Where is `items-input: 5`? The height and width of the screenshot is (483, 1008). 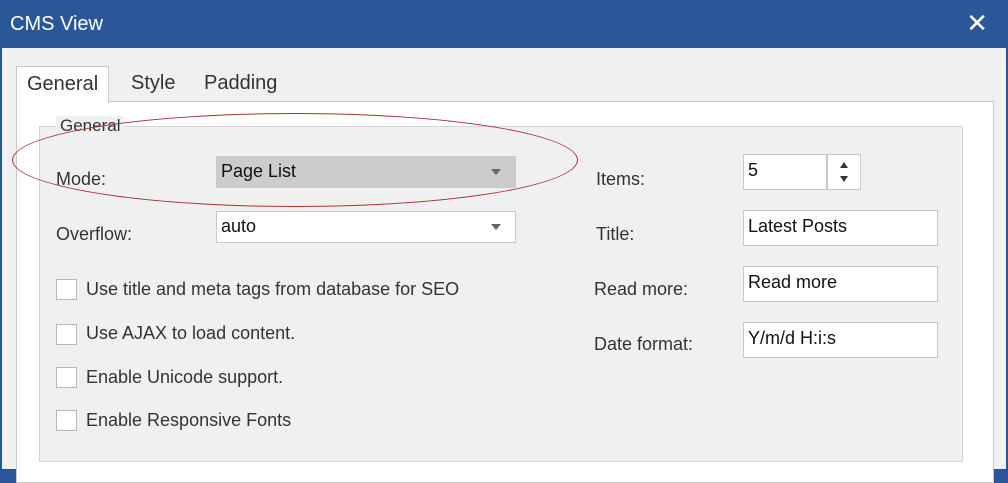 items-input: 5 is located at coordinates (785, 172).